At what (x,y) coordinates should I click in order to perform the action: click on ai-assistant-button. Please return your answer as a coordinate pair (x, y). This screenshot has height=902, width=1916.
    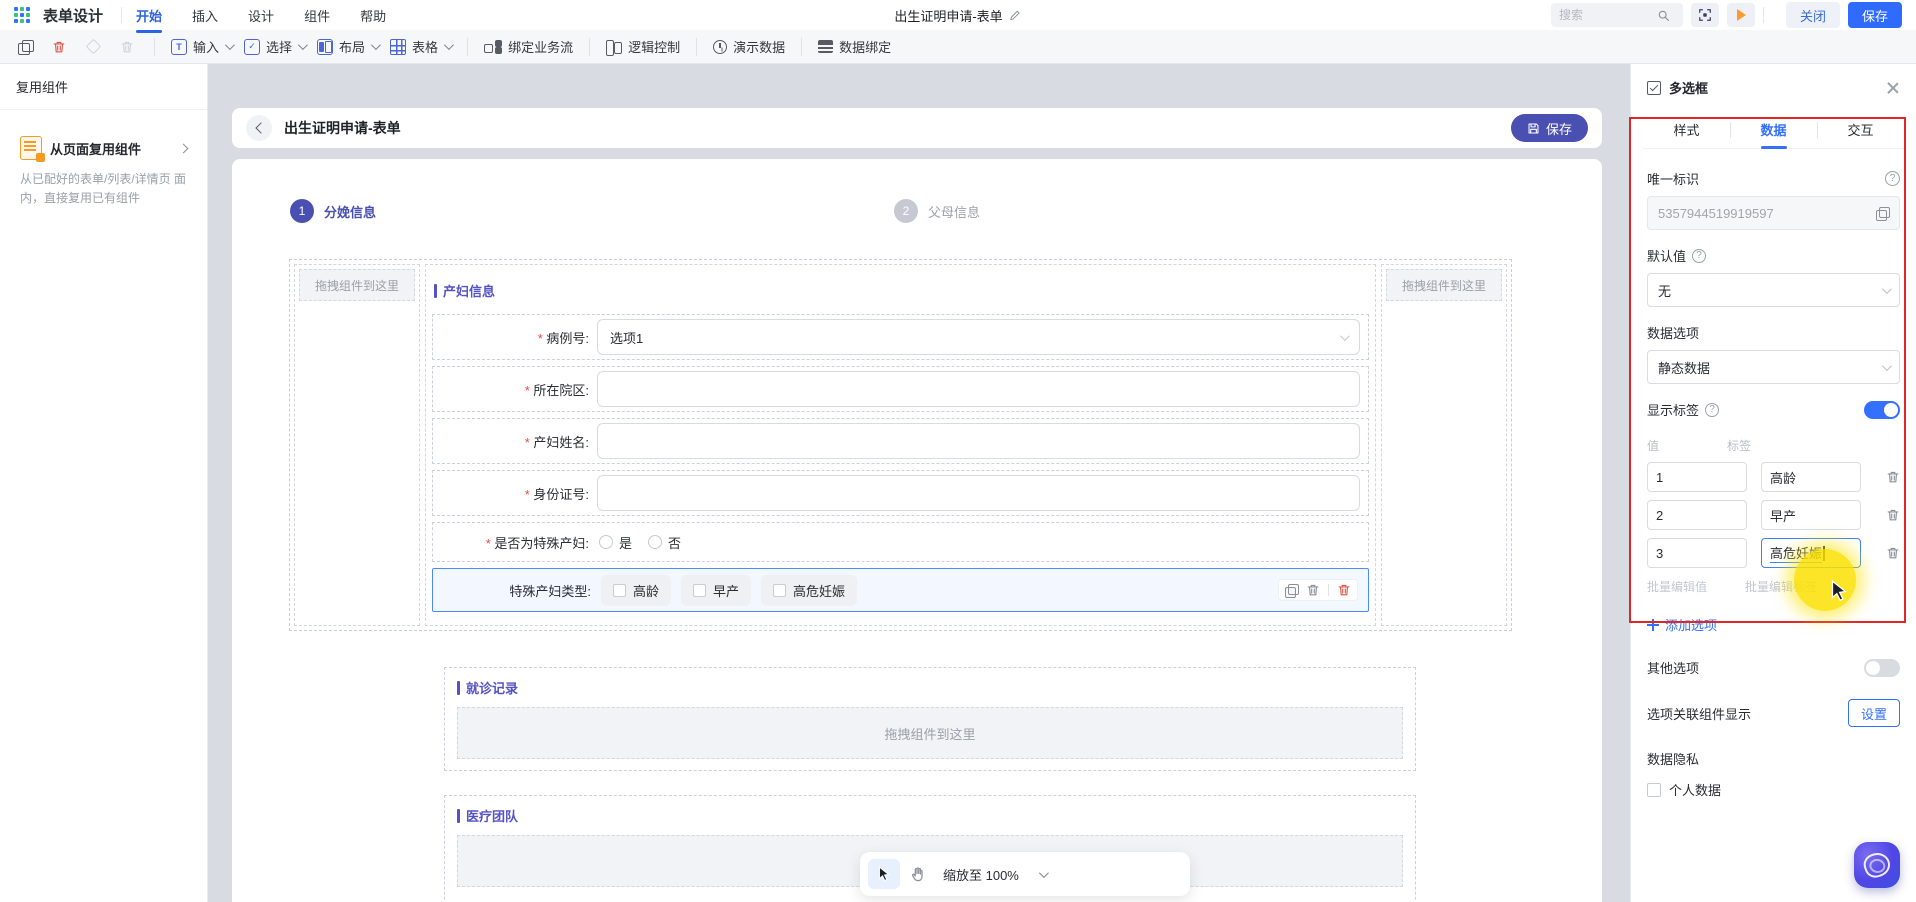
    Looking at the image, I should click on (1877, 865).